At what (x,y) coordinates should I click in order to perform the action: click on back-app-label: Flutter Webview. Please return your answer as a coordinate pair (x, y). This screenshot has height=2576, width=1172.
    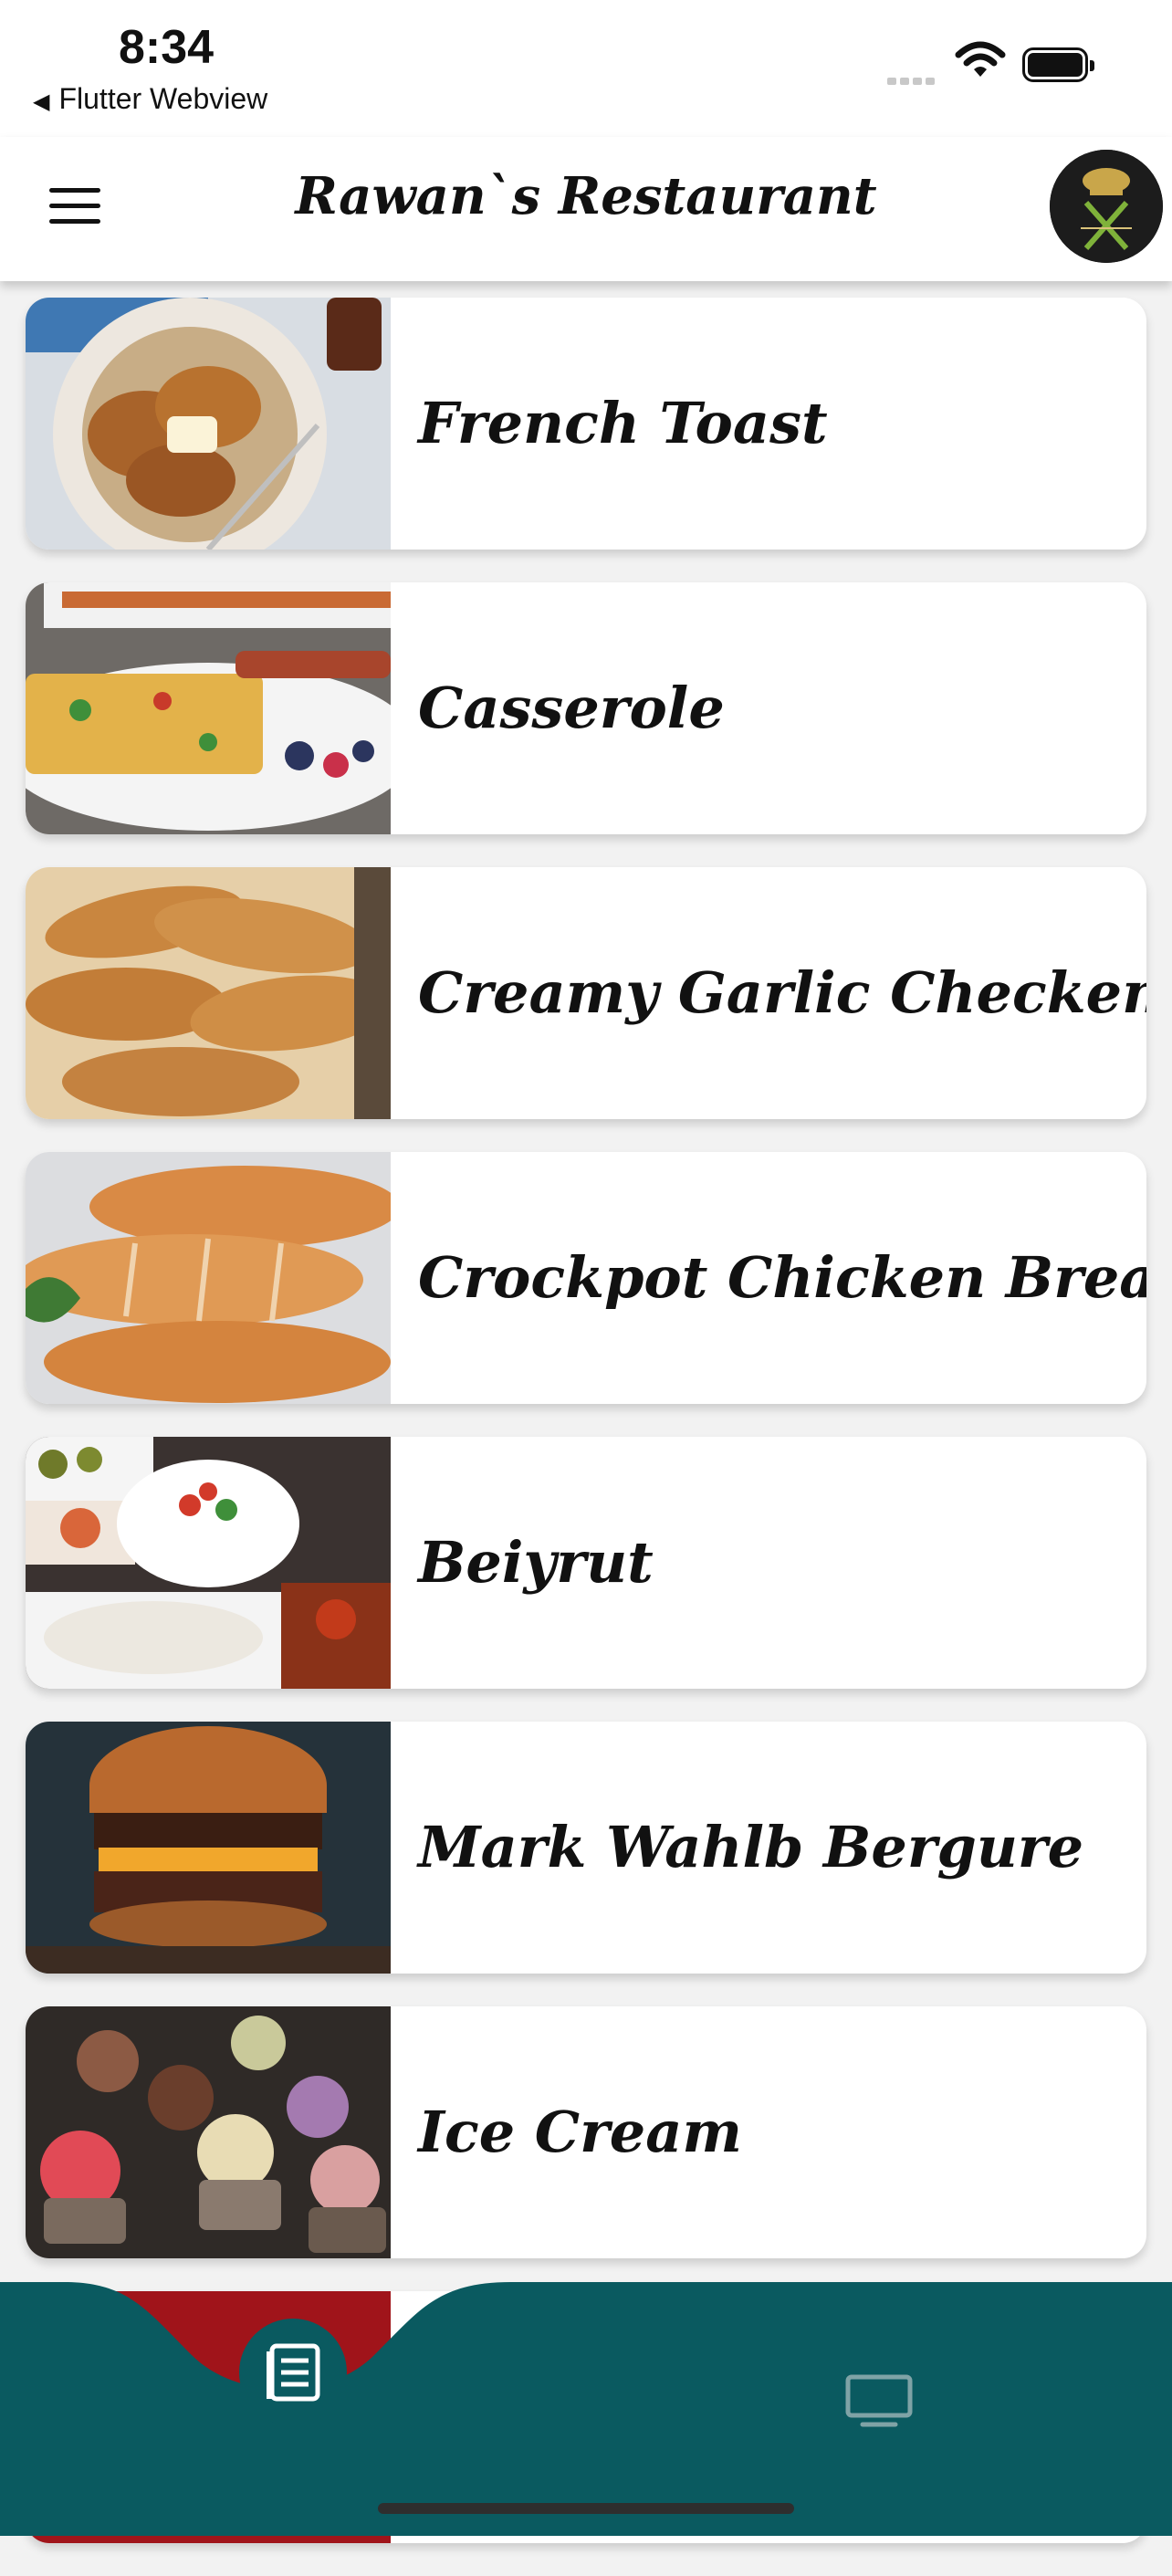
    Looking at the image, I should click on (163, 99).